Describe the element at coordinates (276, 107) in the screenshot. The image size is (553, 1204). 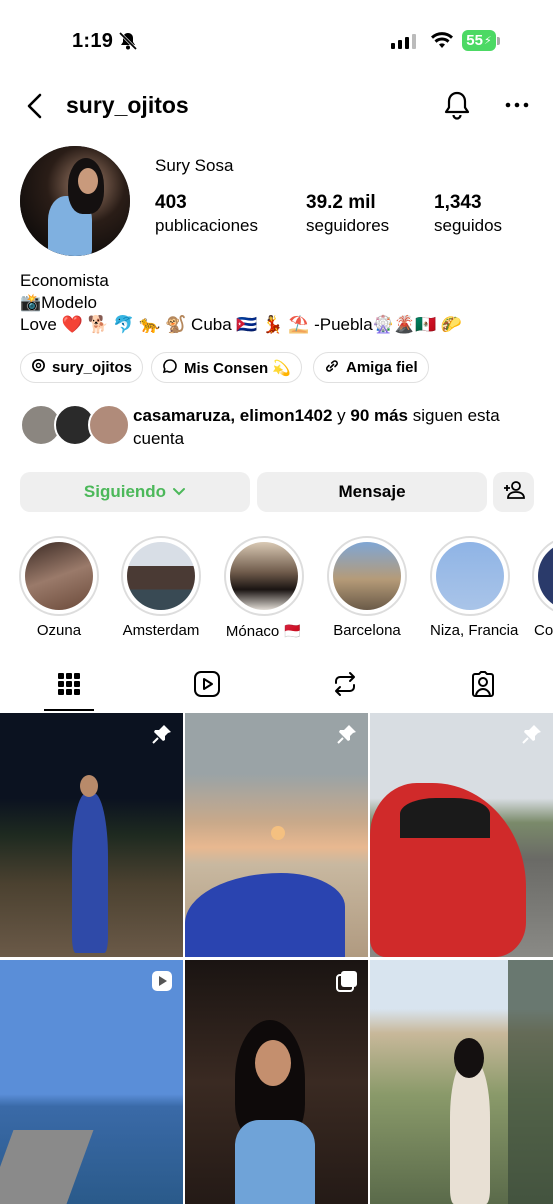
I see `profile-header: sury_ojitos` at that location.